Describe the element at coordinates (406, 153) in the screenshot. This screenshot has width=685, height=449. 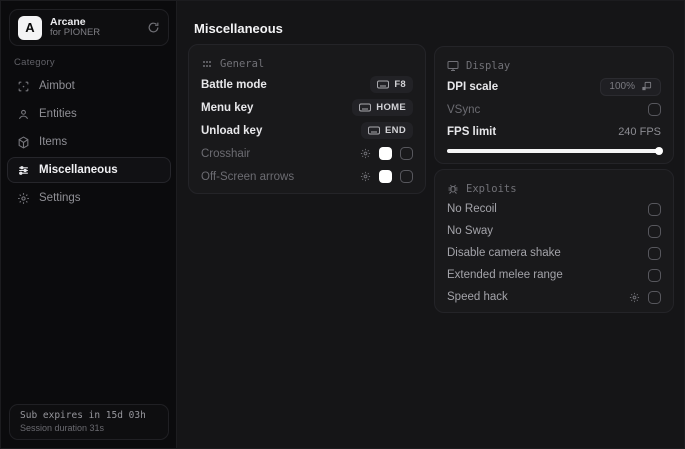
I see `crosshair-checkbox` at that location.